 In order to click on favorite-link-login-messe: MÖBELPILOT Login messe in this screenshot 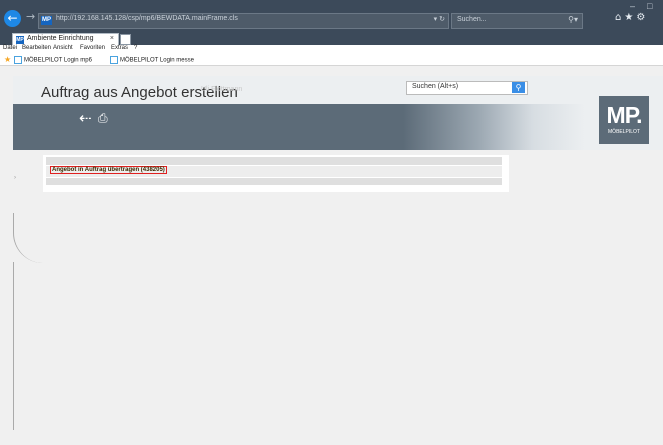, I will do `click(152, 60)`.